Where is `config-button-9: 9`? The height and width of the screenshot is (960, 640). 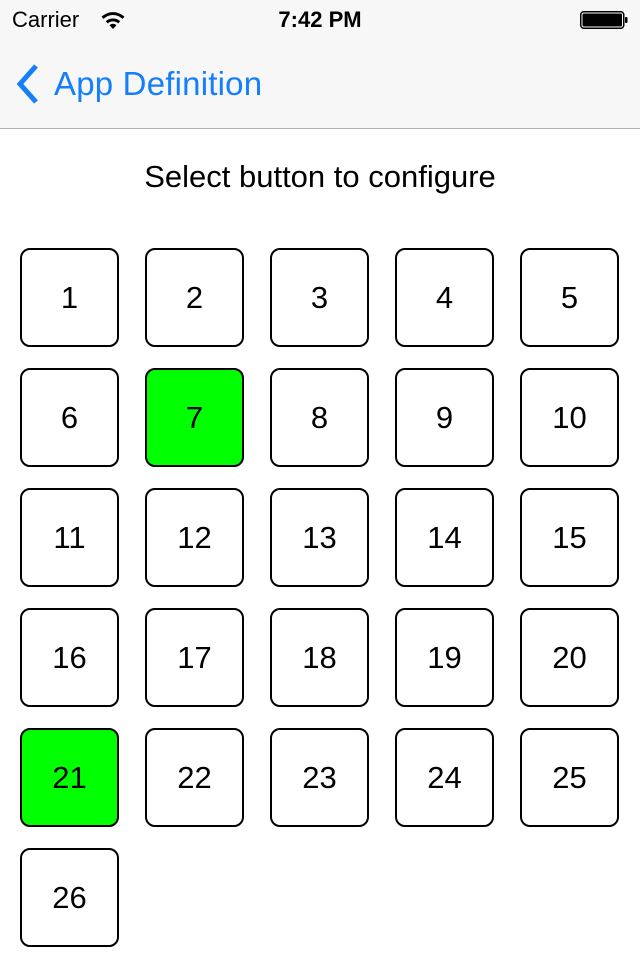 config-button-9: 9 is located at coordinates (444, 417).